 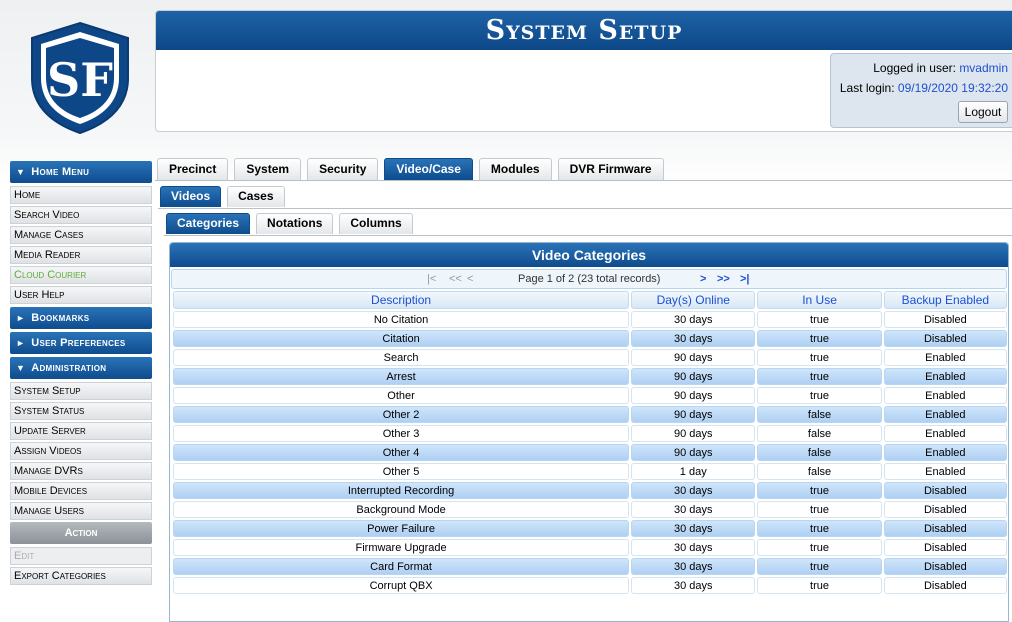 I want to click on shield-logo: SF, so click(x=80, y=78).